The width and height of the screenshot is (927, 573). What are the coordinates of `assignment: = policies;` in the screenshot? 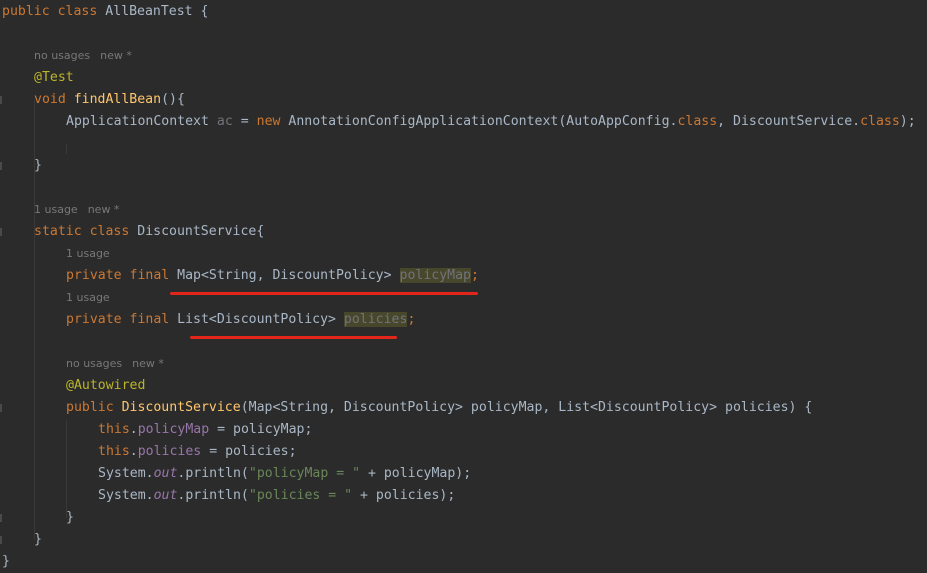 It's located at (249, 451).